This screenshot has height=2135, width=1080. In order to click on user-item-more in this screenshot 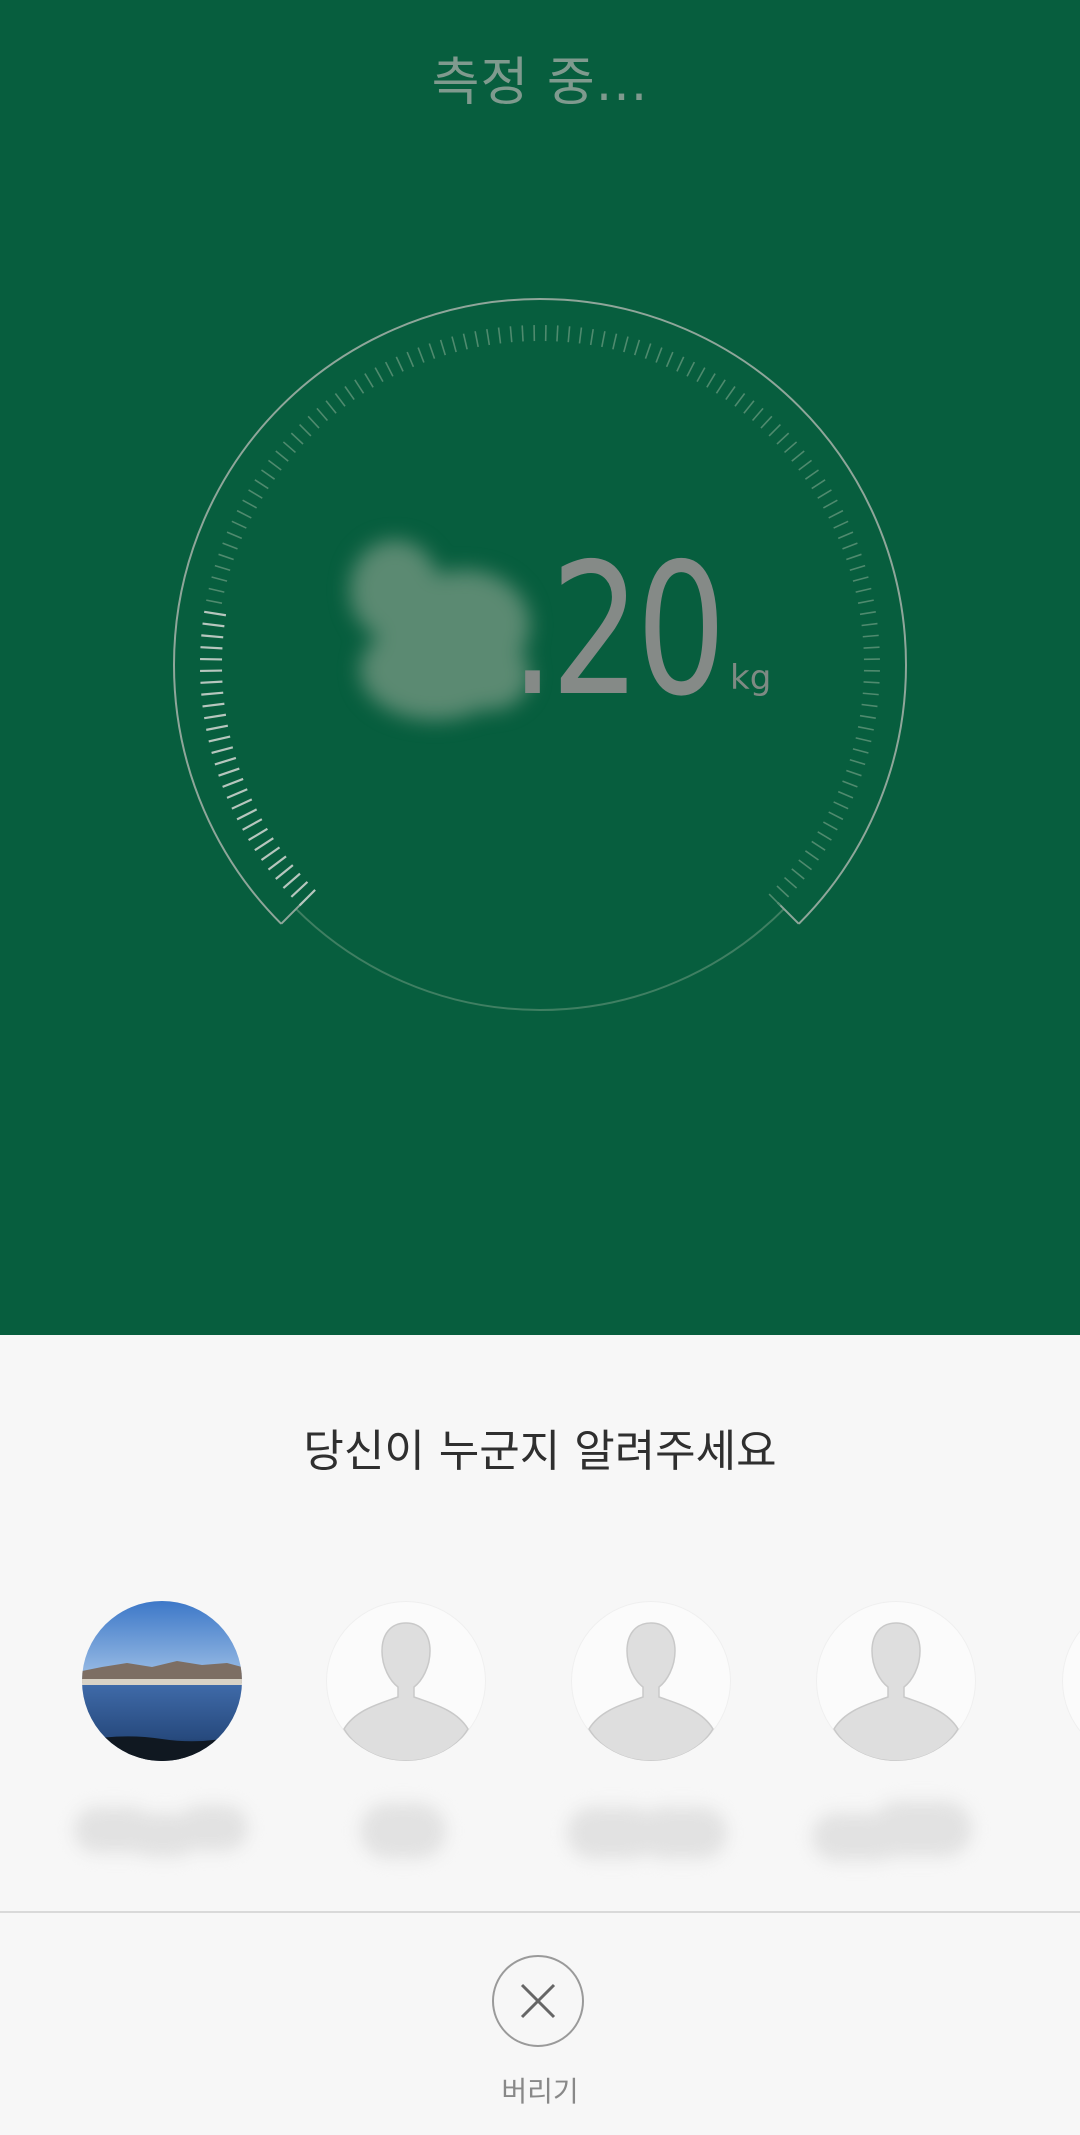, I will do `click(1069, 1735)`.